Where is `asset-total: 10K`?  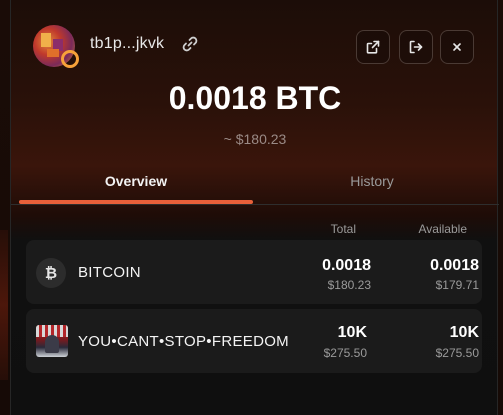 asset-total: 10K is located at coordinates (352, 332).